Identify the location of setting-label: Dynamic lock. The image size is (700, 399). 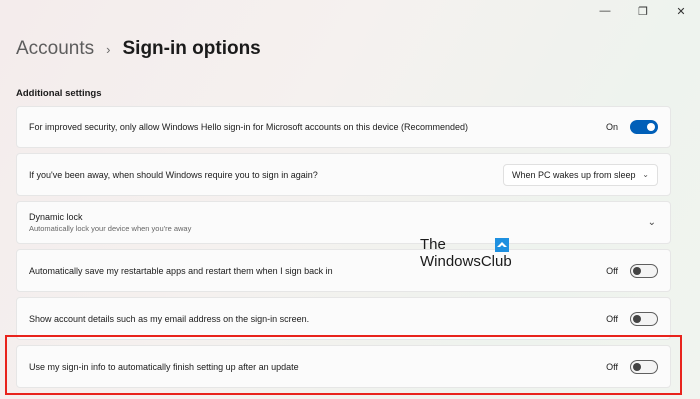
(56, 217).